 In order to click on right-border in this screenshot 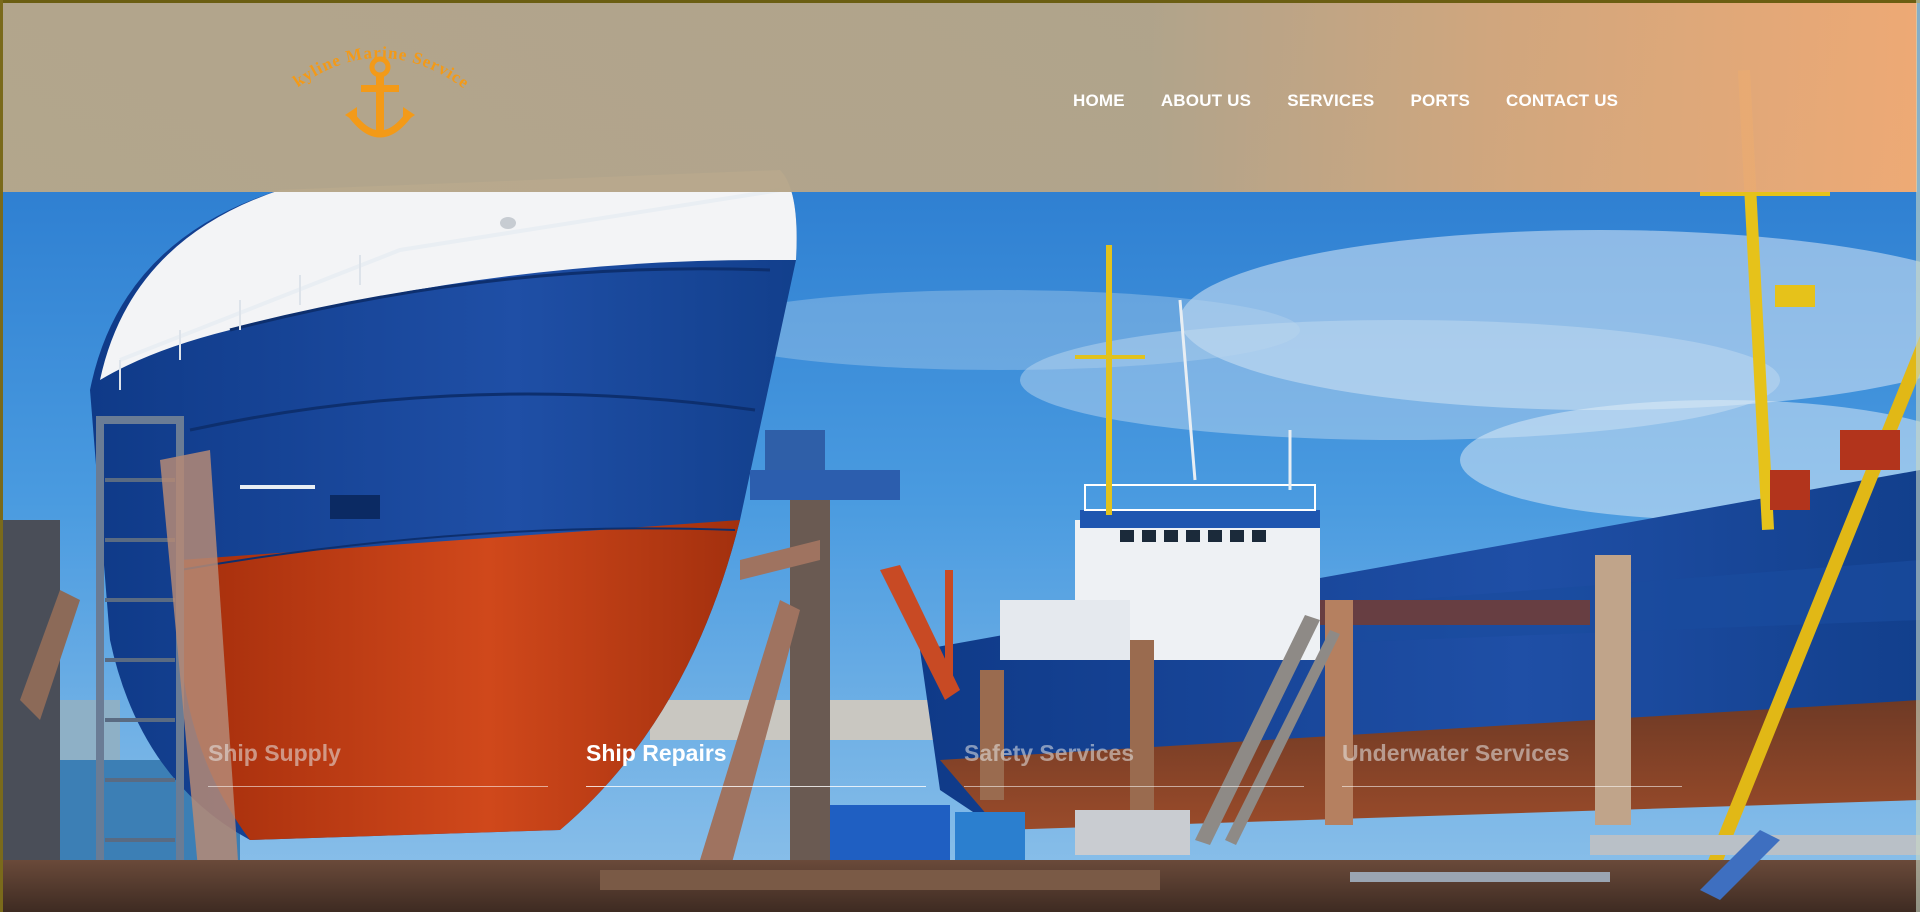, I will do `click(1918, 456)`.